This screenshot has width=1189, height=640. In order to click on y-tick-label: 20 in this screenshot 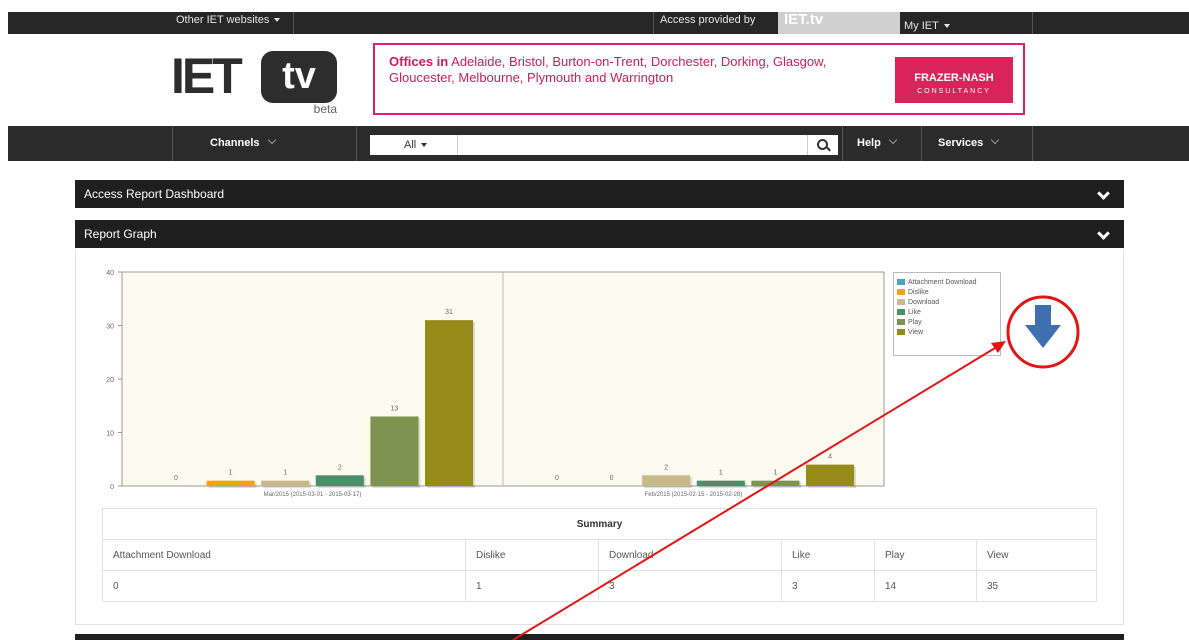, I will do `click(110, 380)`.